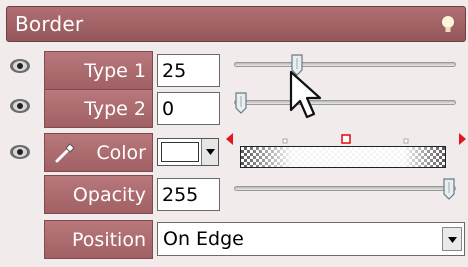  Describe the element at coordinates (449, 189) in the screenshot. I see `opacity-slider-thumb` at that location.